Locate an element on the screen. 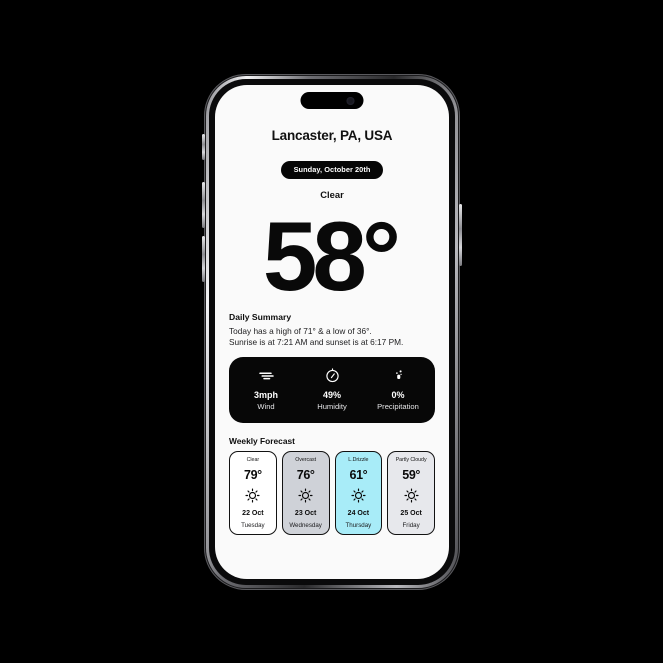  humidity-gauge-icon is located at coordinates (332, 376).